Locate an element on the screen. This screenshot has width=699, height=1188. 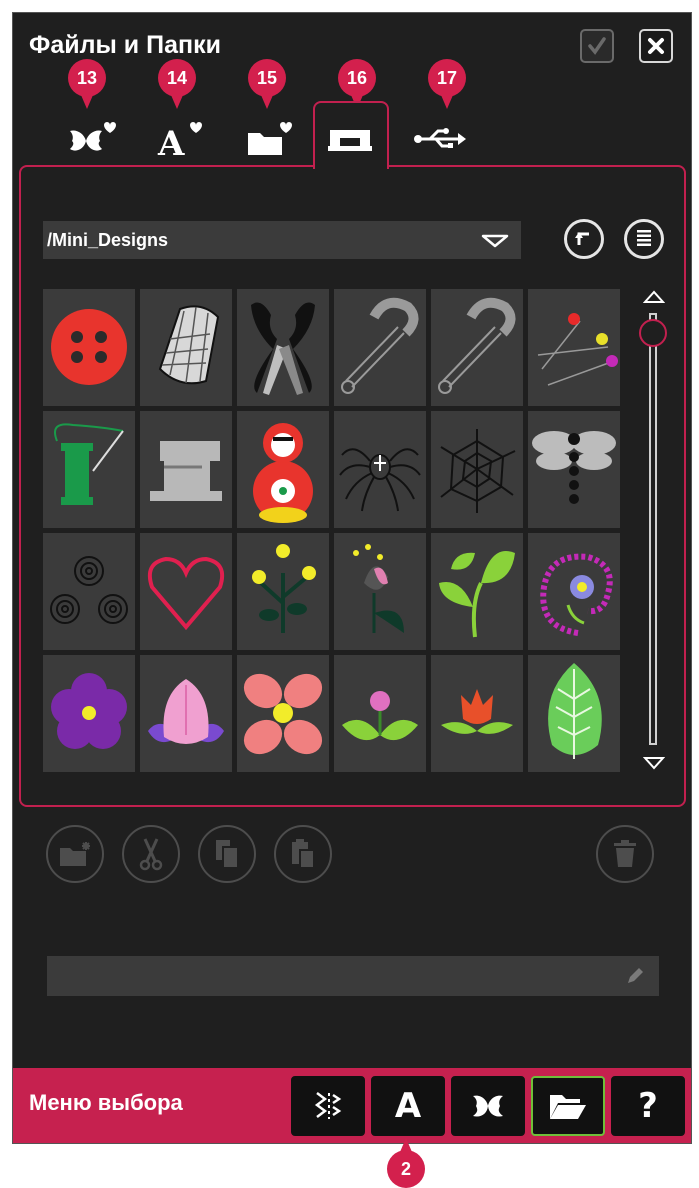
pink-flower-design is located at coordinates (283, 714).